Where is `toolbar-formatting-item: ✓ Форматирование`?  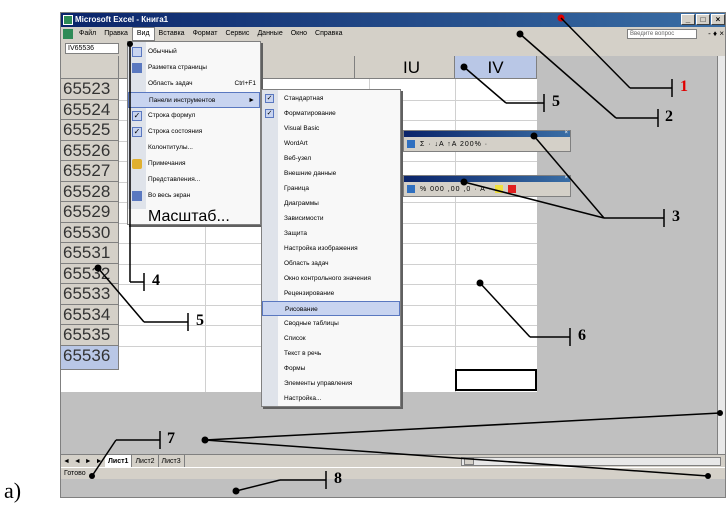 toolbar-formatting-item: ✓ Форматирование is located at coordinates (331, 113).